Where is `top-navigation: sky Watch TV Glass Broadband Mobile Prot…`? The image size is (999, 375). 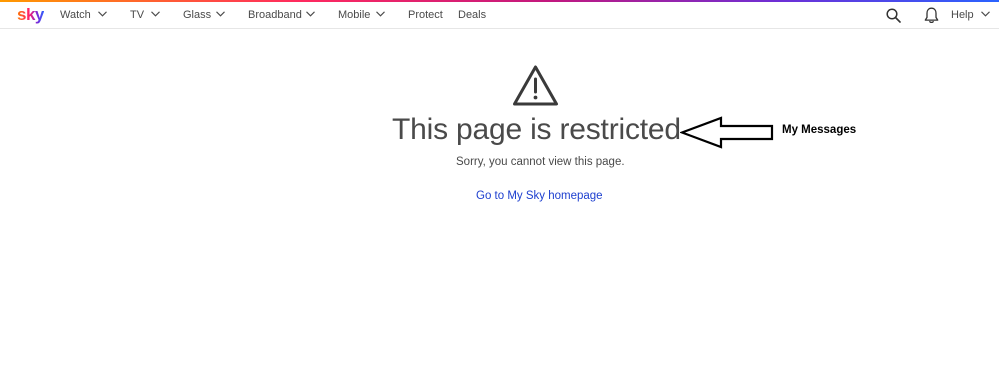 top-navigation: sky Watch TV Glass Broadband Mobile Prot… is located at coordinates (499, 15).